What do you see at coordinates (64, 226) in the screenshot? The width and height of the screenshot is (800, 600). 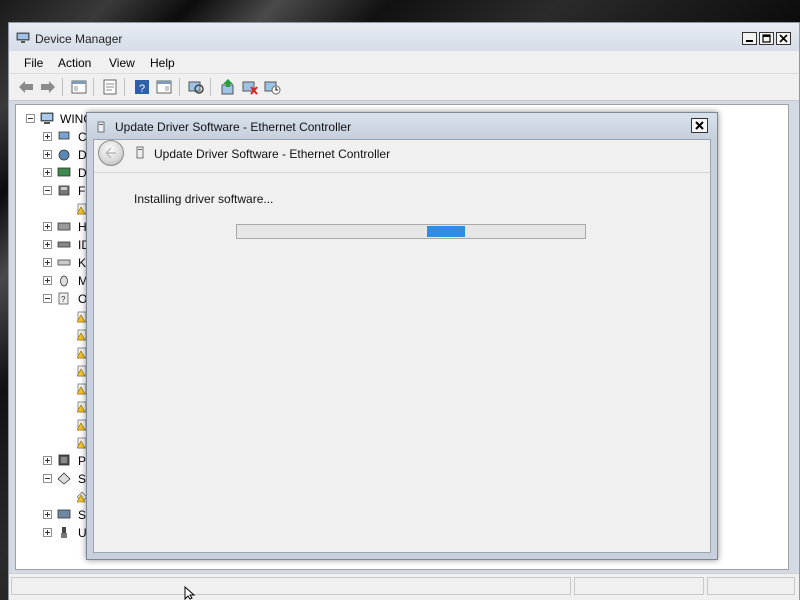 I see `hid-icon` at bounding box center [64, 226].